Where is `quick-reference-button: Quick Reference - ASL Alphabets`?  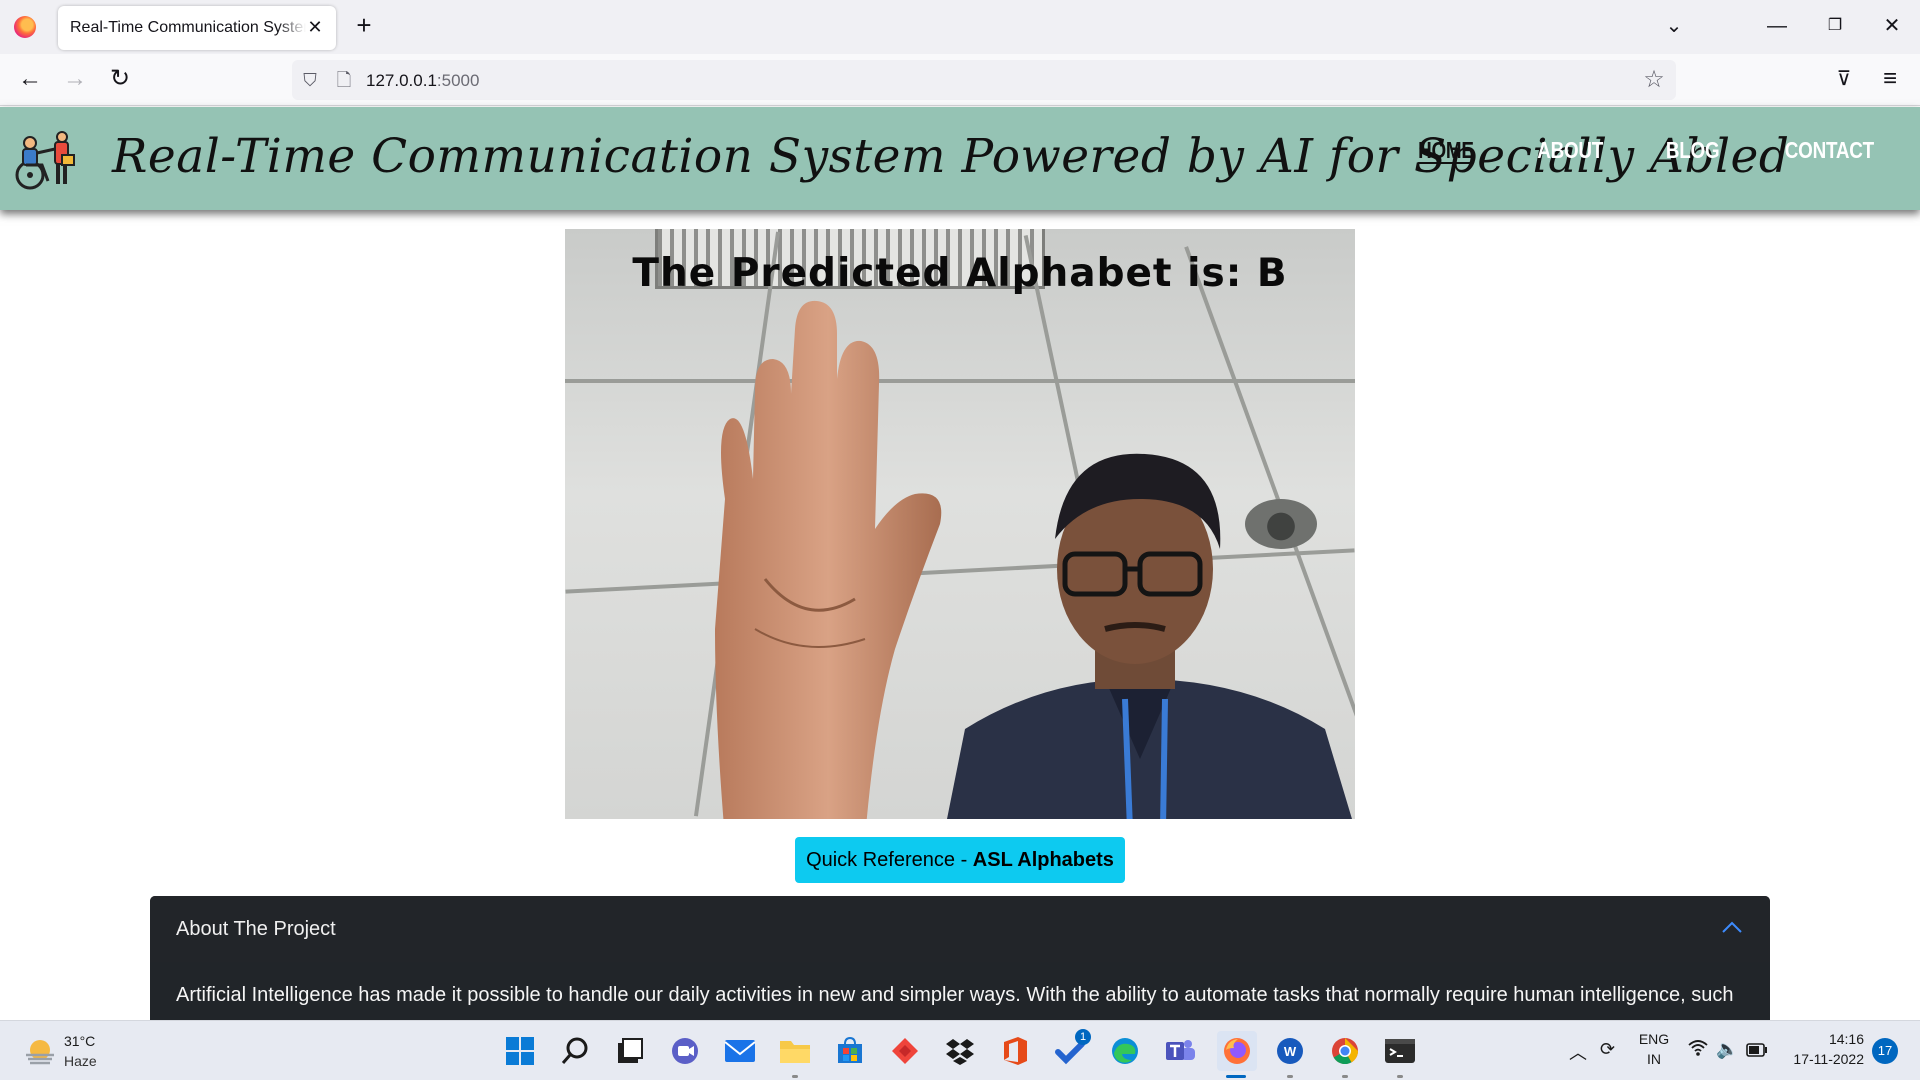 quick-reference-button: Quick Reference - ASL Alphabets is located at coordinates (960, 860).